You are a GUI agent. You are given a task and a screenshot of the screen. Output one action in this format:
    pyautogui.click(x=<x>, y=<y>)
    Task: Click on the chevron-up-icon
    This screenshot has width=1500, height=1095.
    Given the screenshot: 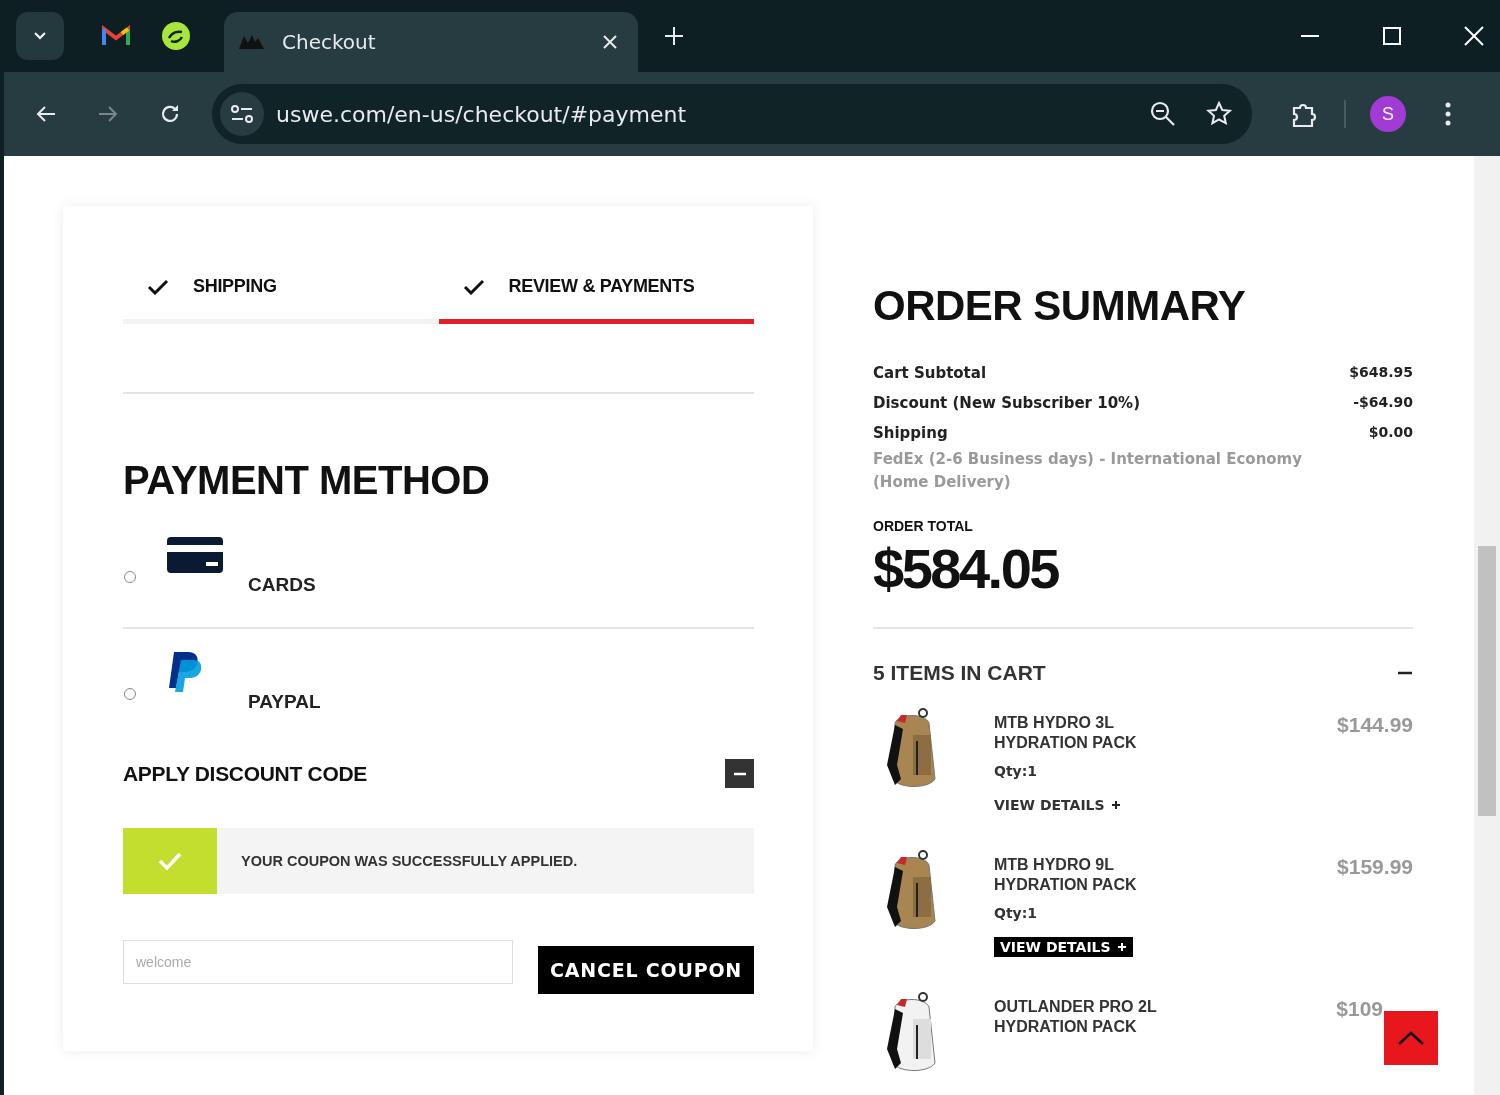 What is the action you would take?
    pyautogui.click(x=1411, y=1038)
    